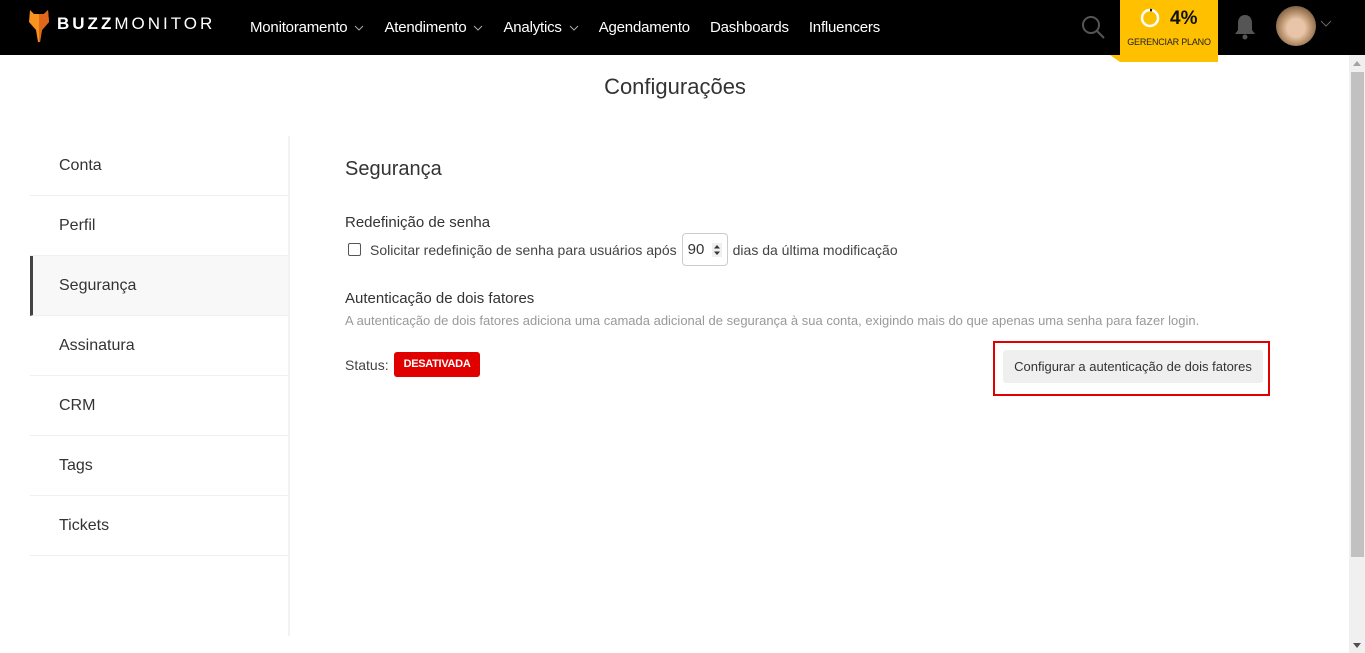  I want to click on brand-name: BUZZMONITOR, so click(136, 23).